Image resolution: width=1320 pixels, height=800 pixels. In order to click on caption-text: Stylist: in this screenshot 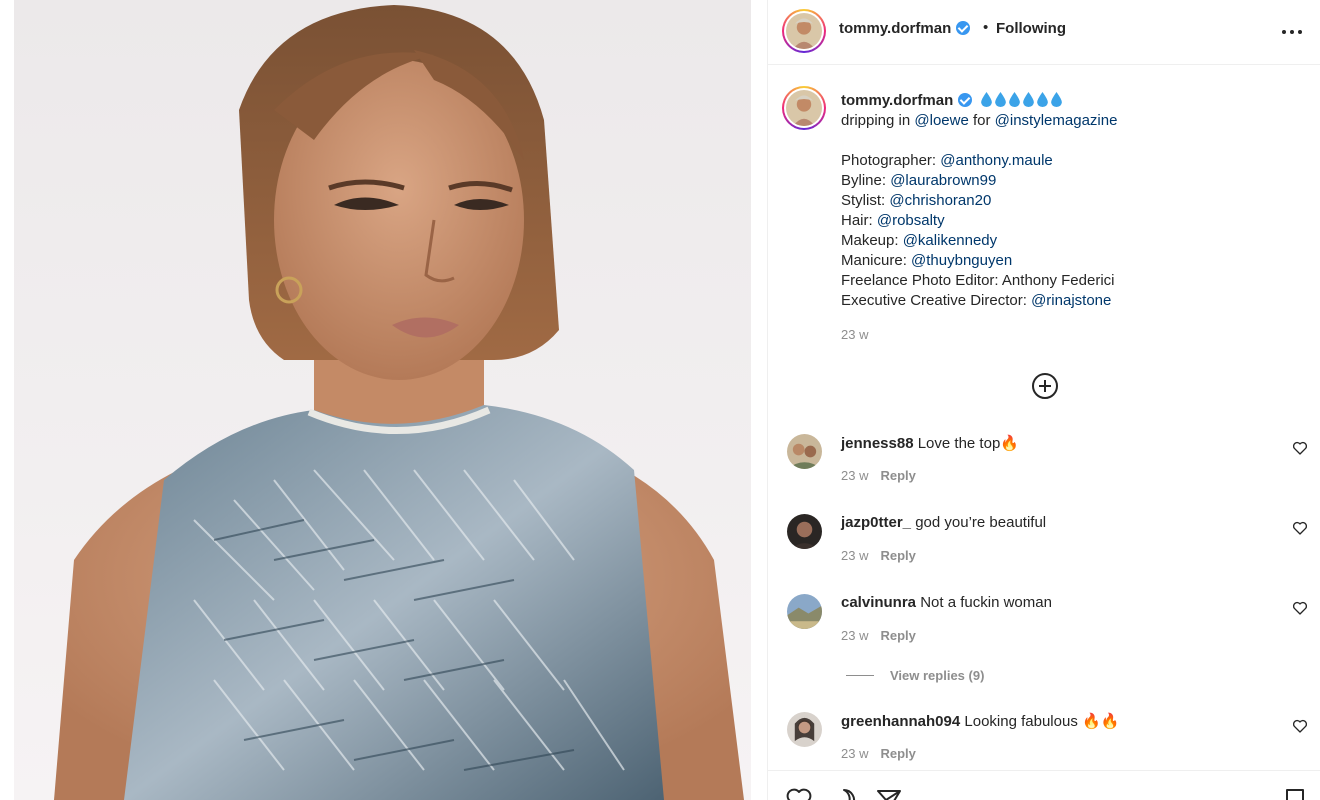, I will do `click(865, 200)`.